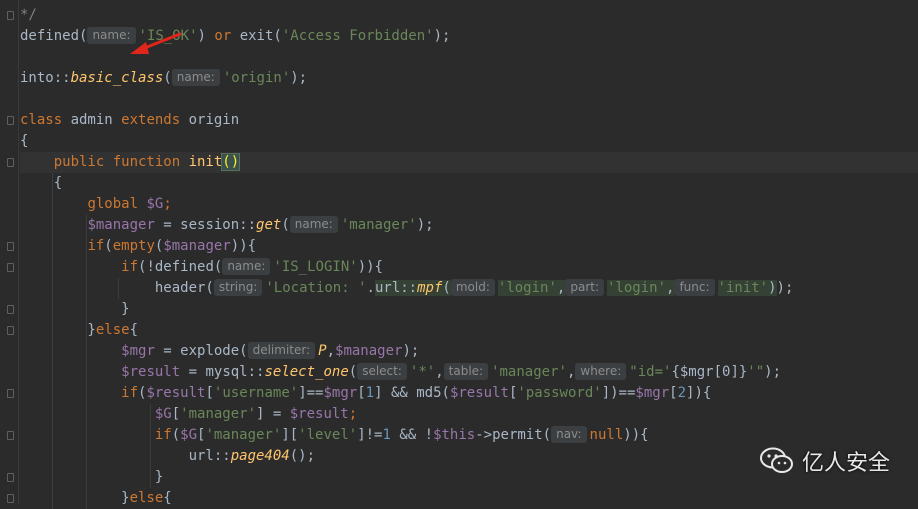 The height and width of the screenshot is (509, 918). I want to click on parameter-hint: part:, so click(584, 287).